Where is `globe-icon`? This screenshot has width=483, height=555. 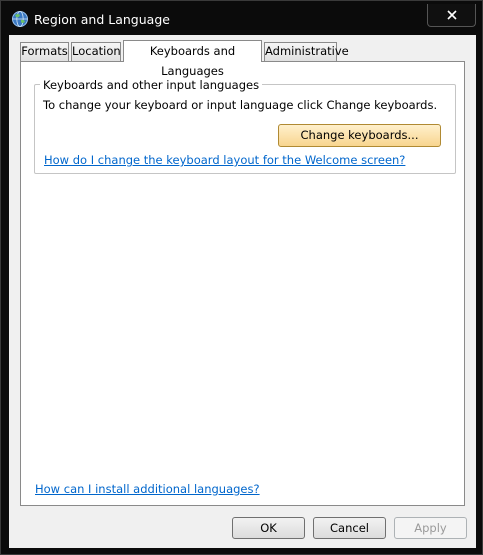
globe-icon is located at coordinates (20, 19).